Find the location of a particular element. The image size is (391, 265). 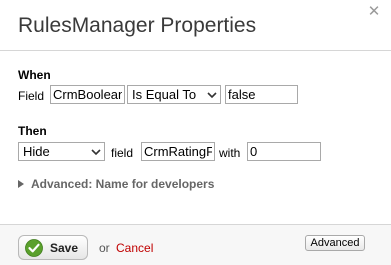

then-field-label: field is located at coordinates (122, 153).